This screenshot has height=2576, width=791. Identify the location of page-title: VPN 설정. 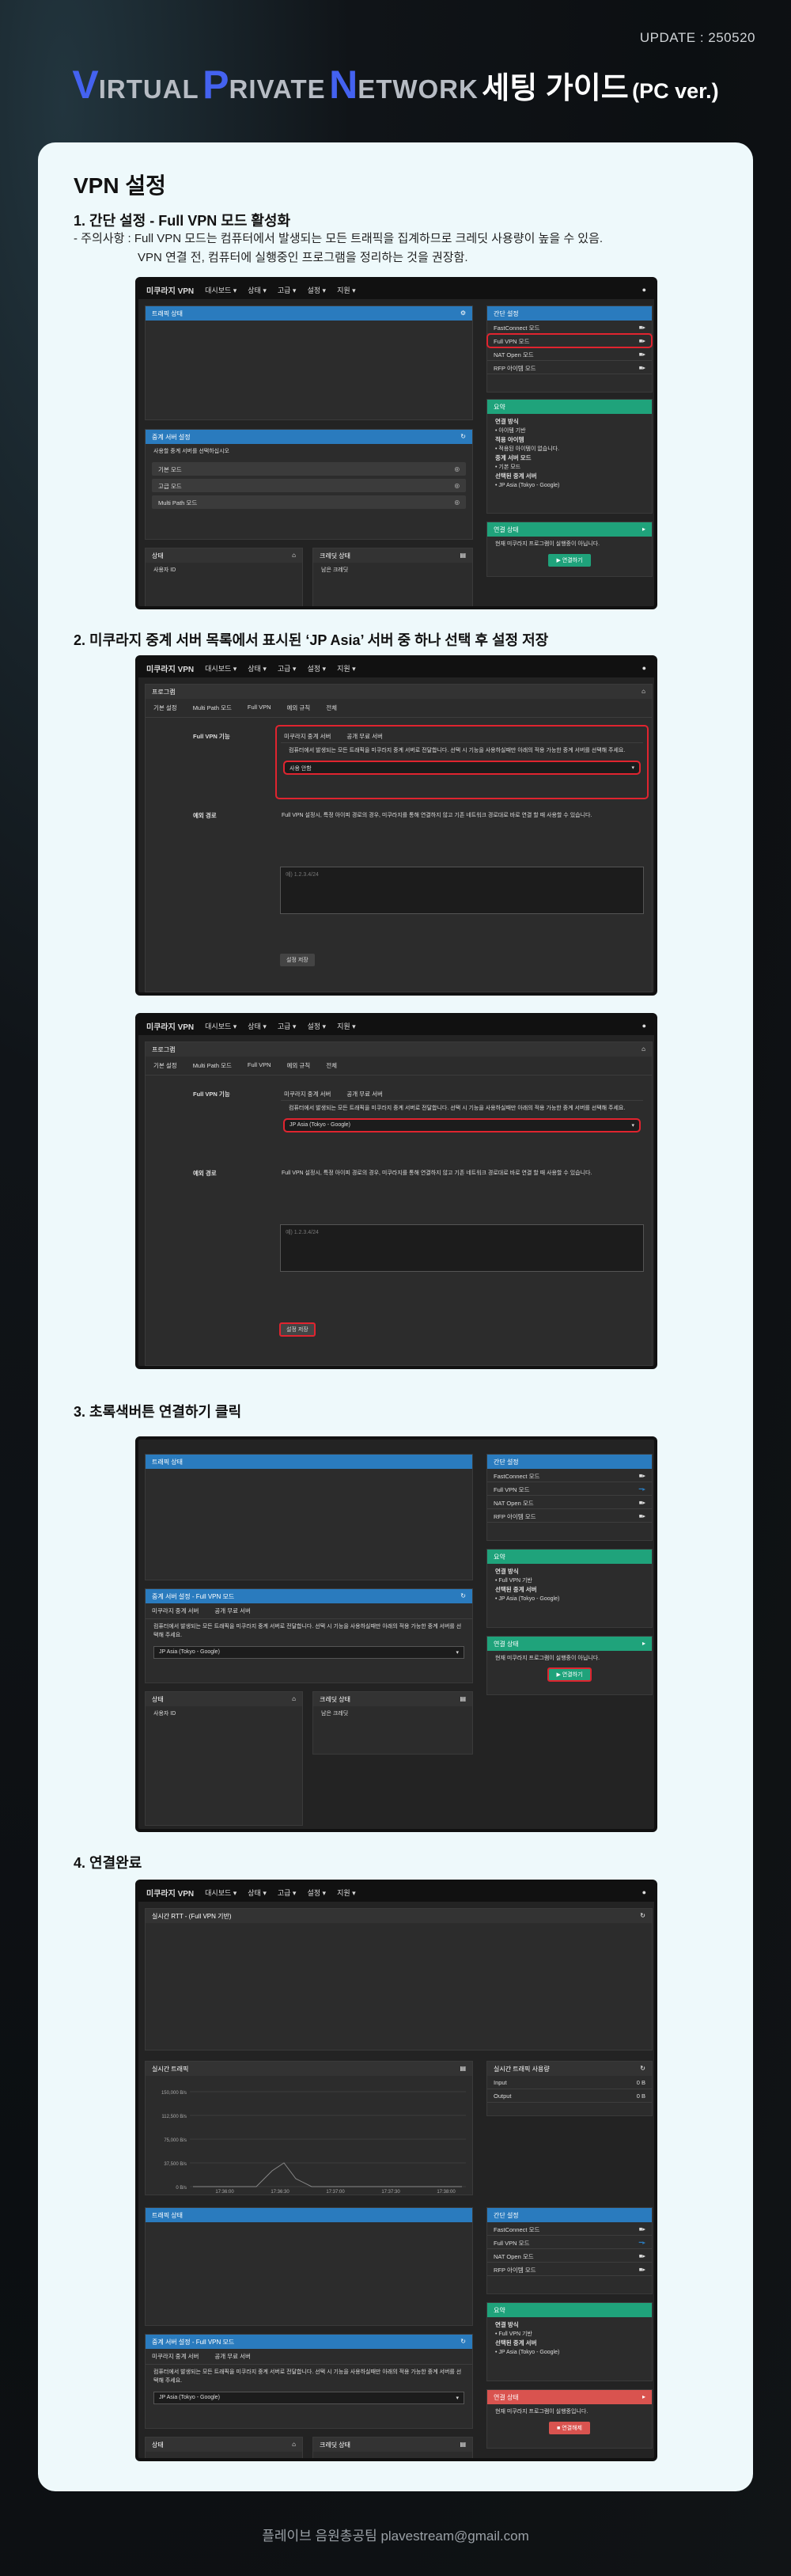
(120, 185).